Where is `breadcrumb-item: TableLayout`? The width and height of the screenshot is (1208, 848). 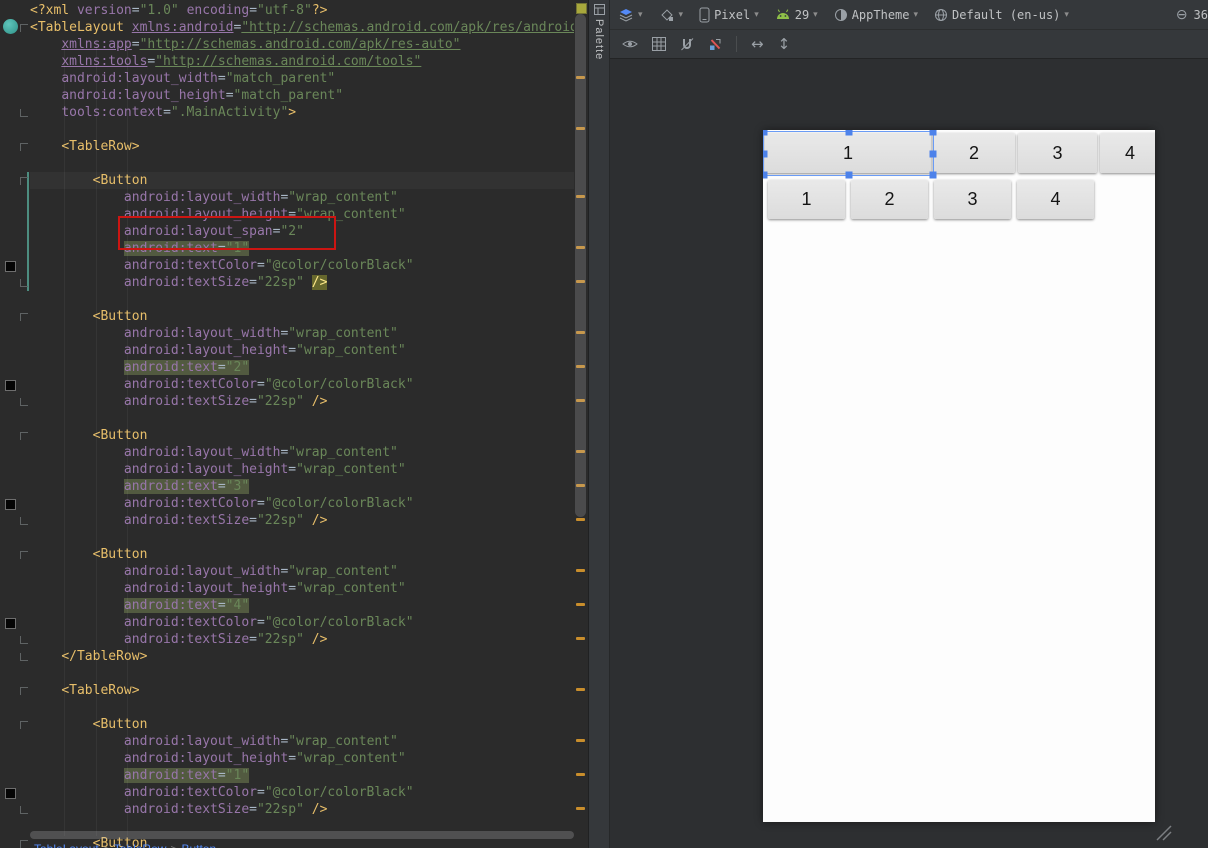
breadcrumb-item: TableLayout is located at coordinates (66, 845).